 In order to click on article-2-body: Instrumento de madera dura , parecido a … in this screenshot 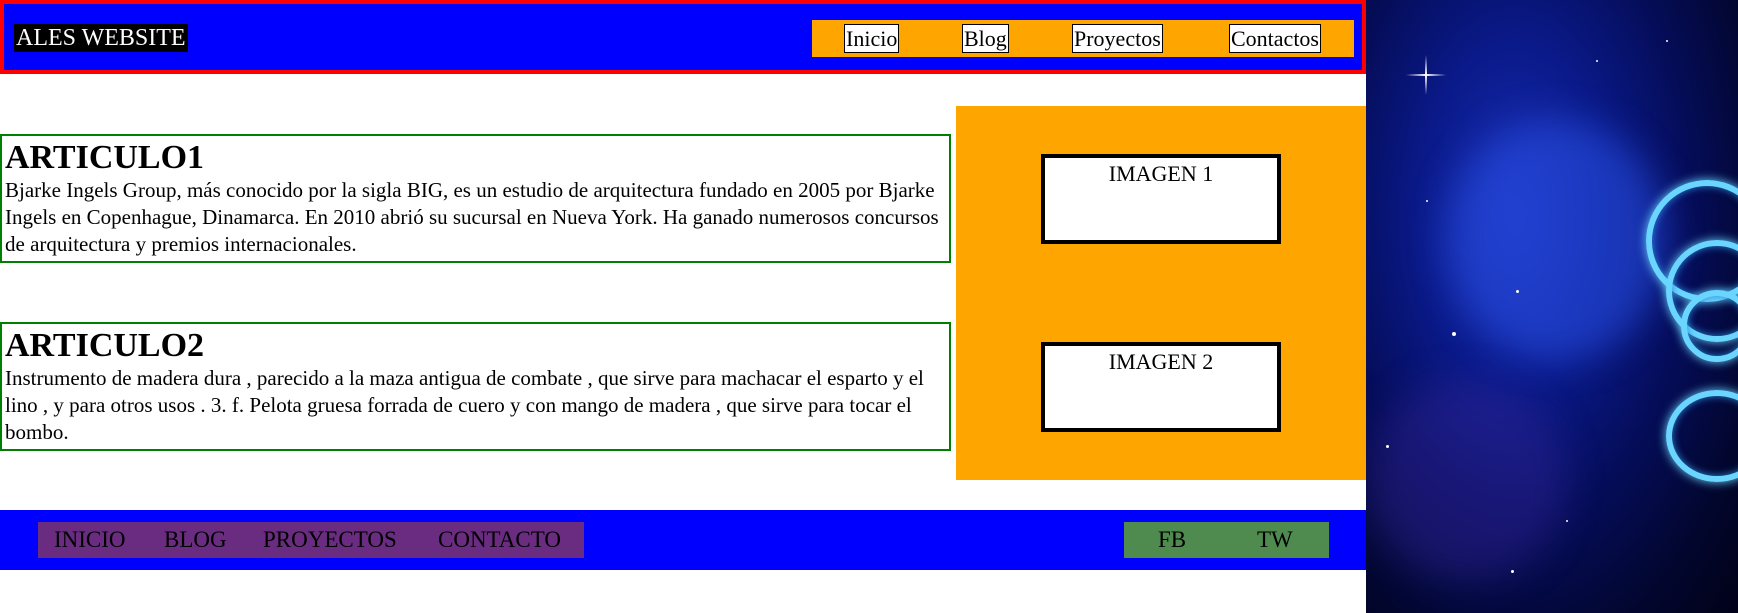, I will do `click(464, 405)`.